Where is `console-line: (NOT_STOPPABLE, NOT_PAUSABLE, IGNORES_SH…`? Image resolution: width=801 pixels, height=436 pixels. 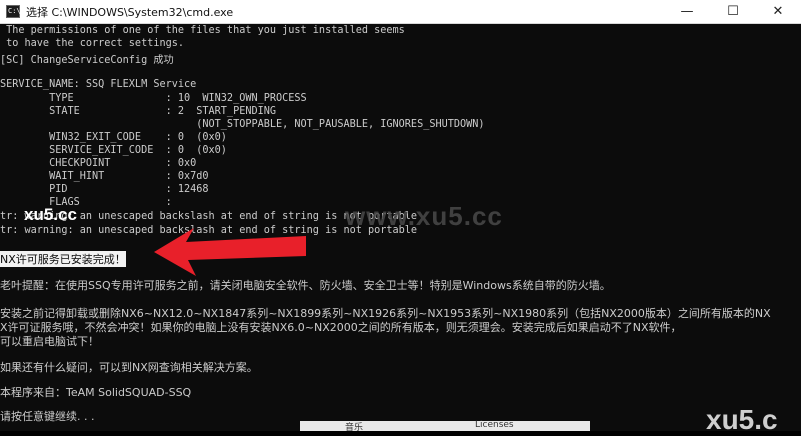 console-line: (NOT_STOPPABLE, NOT_PAUSABLE, IGNORES_SH… is located at coordinates (242, 124).